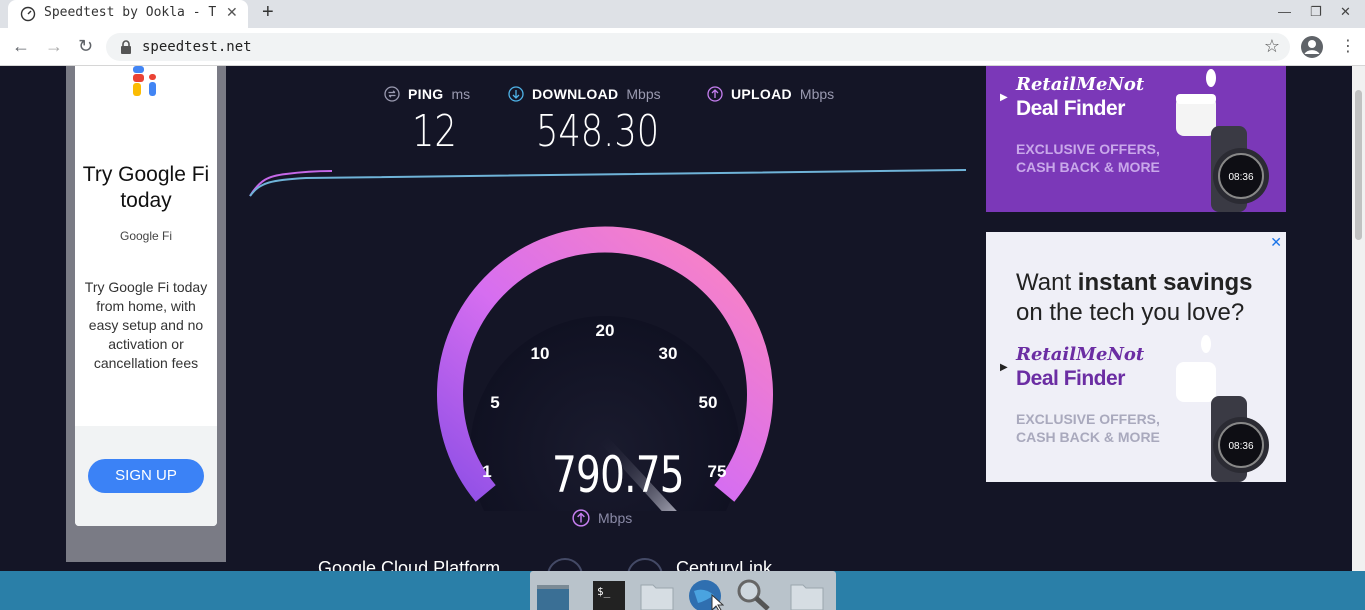 Image resolution: width=1365 pixels, height=610 pixels. Describe the element at coordinates (575, 94) in the screenshot. I see `download-label: DOWNLOAD` at that location.